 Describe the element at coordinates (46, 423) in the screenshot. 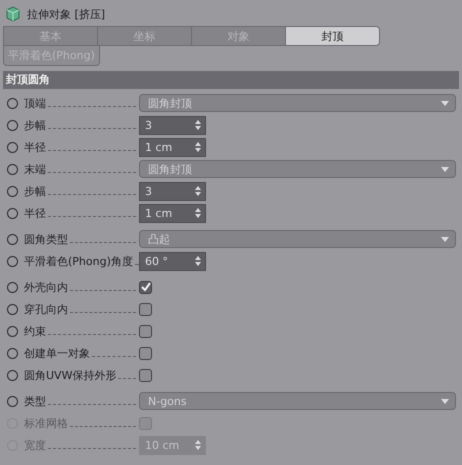

I see `field-label: 标准网格` at that location.